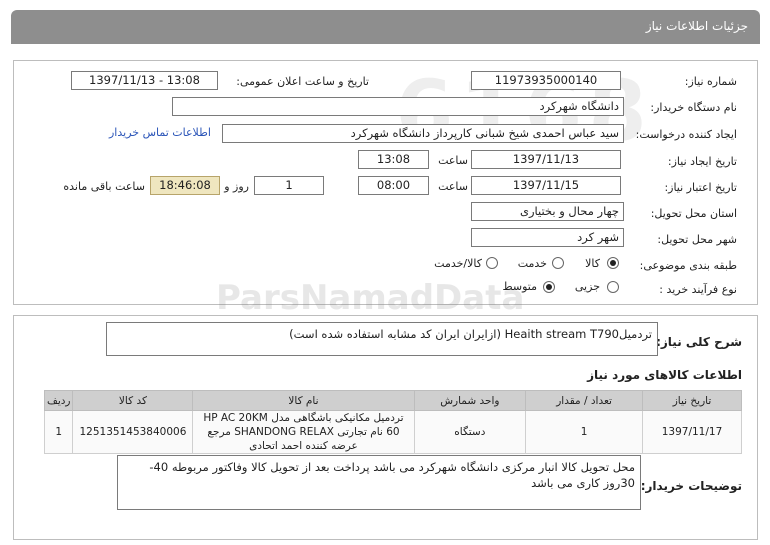 The height and width of the screenshot is (545, 770). I want to click on buyer-org-label: نام دستگاه خریدار:, so click(693, 107).